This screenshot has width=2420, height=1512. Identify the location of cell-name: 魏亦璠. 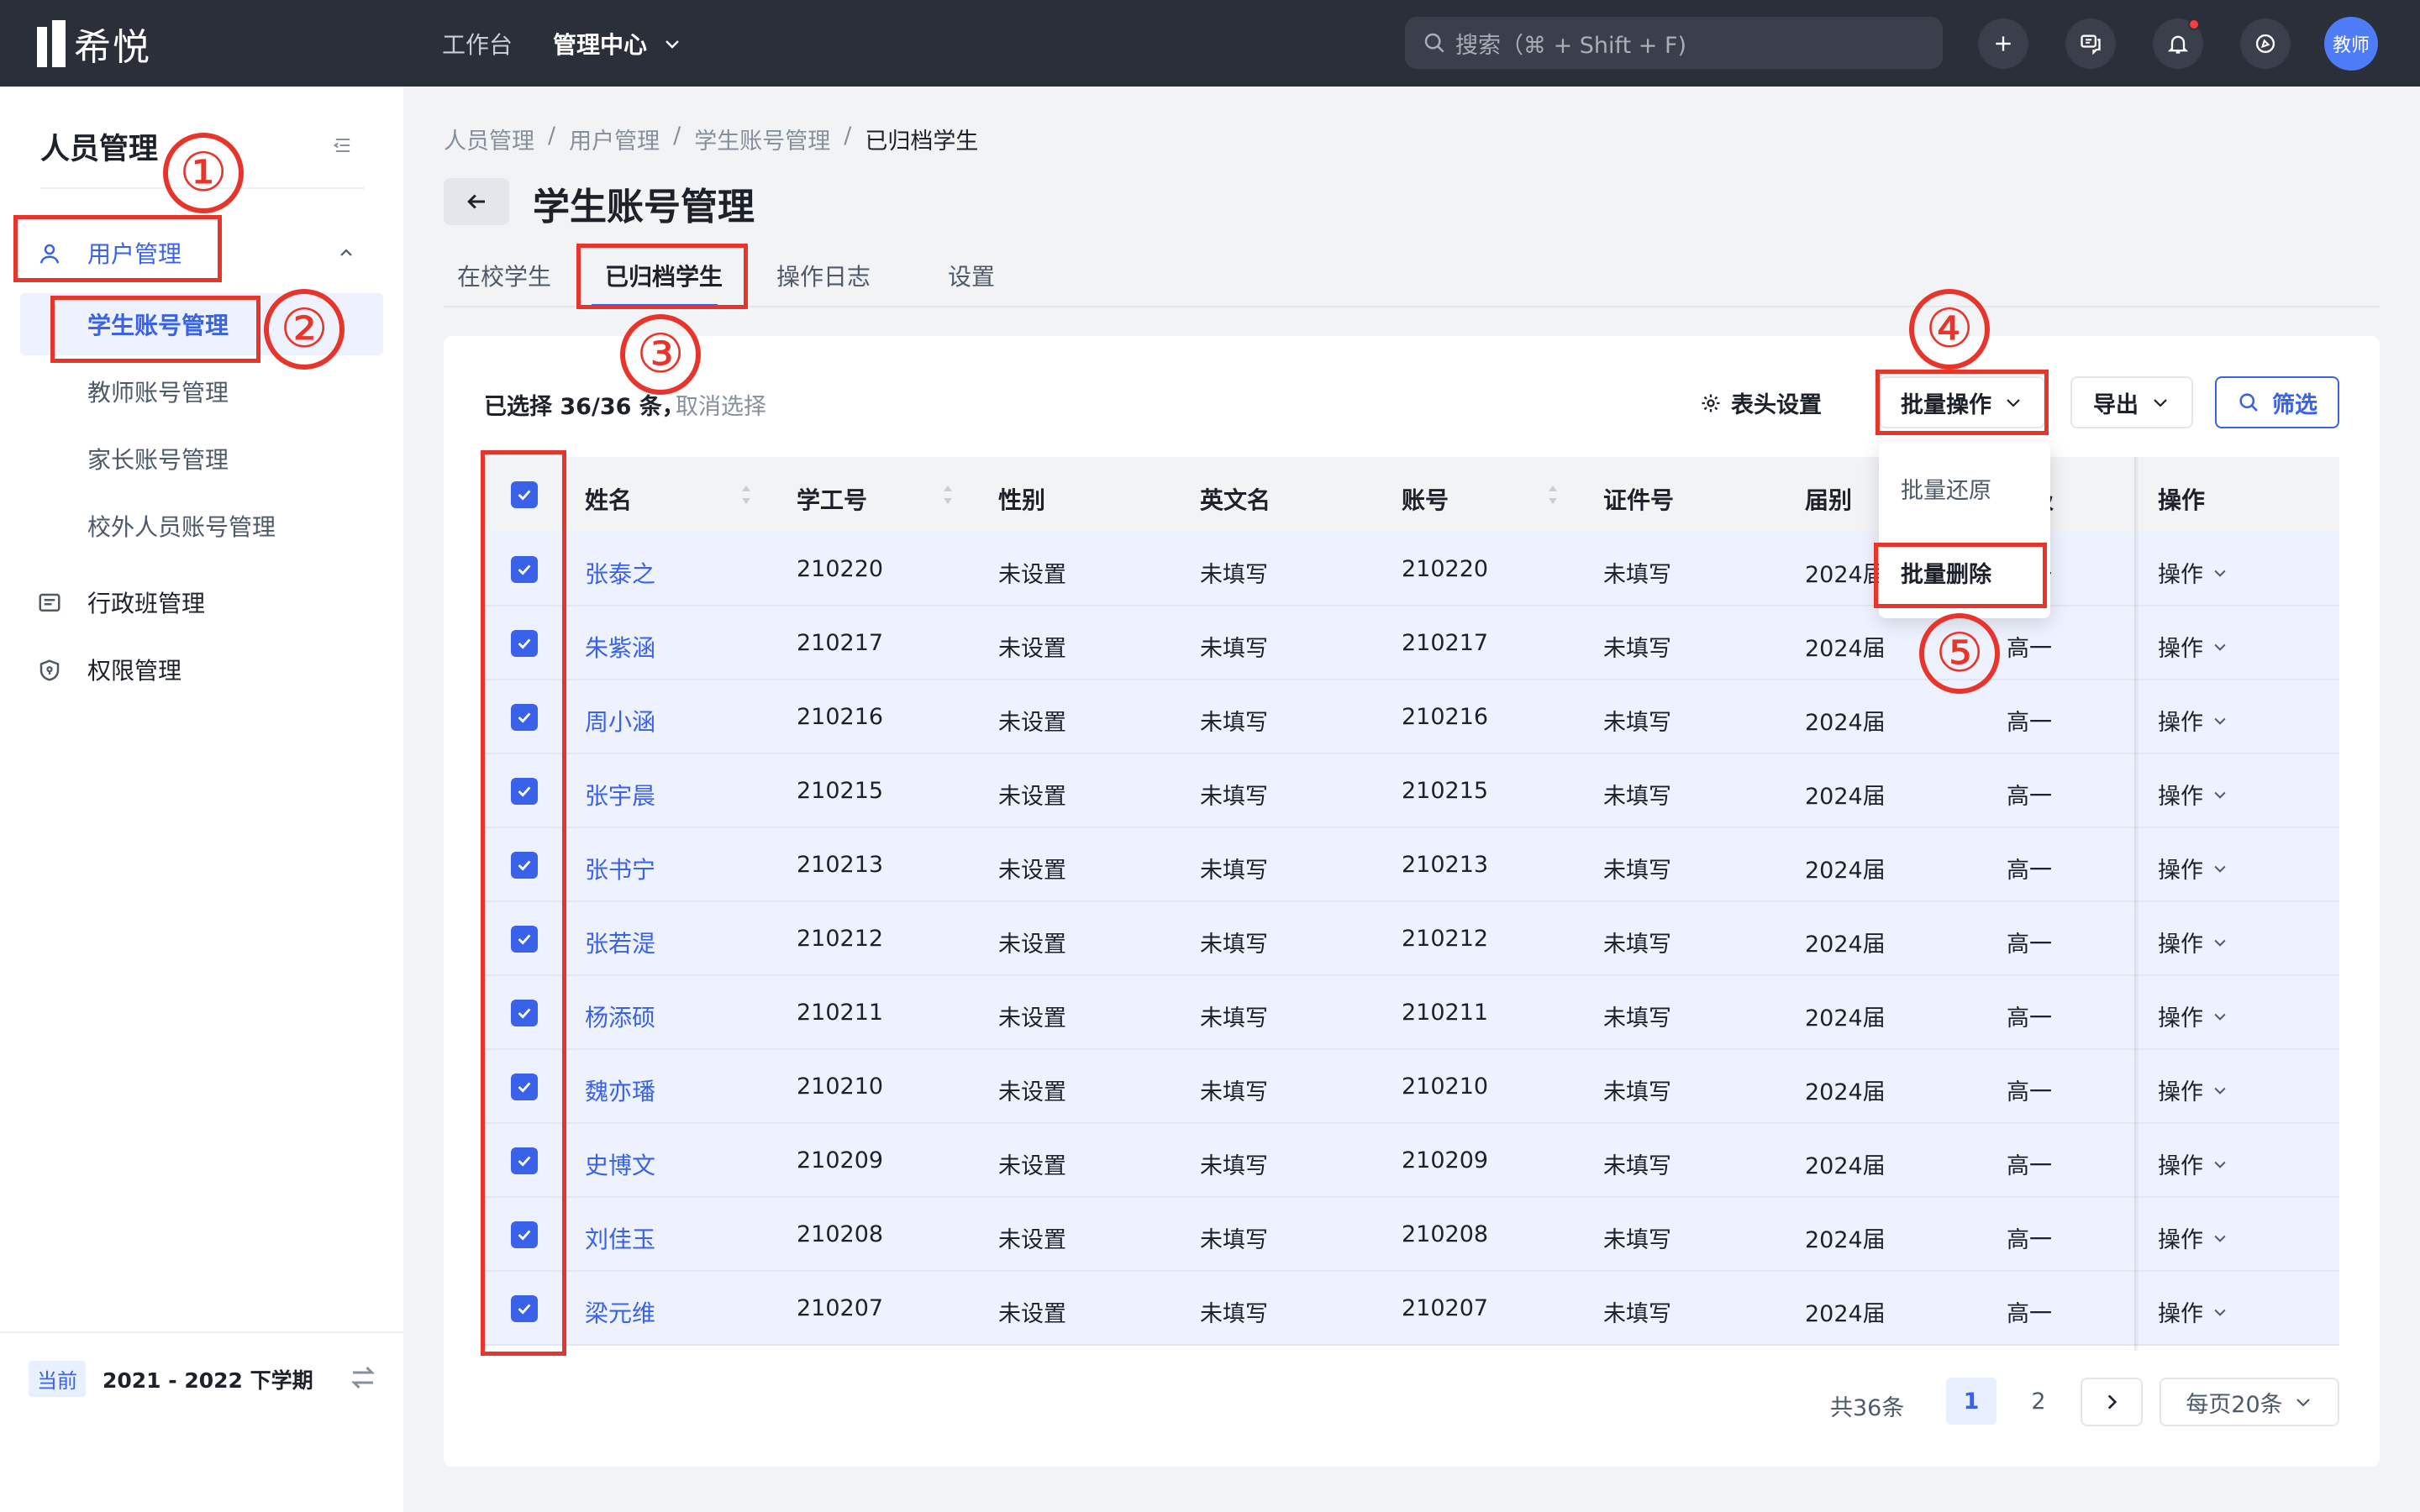
(620, 1090).